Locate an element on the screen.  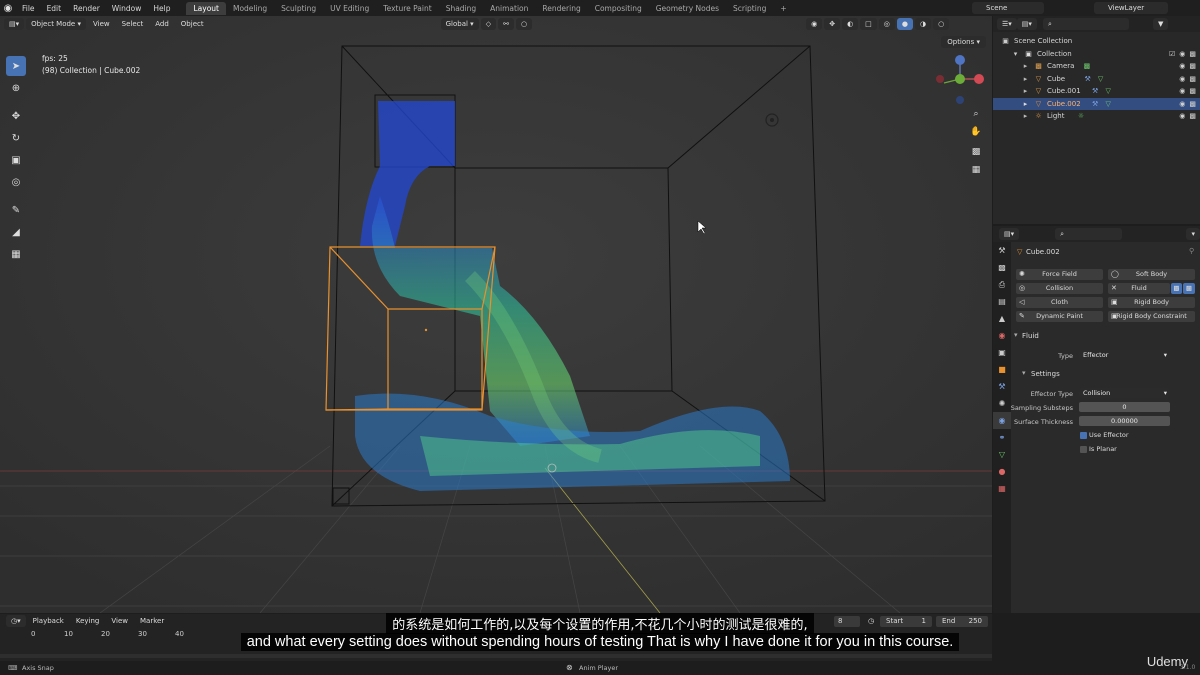
outliner-item-cube: ▸ ▽ Cube ⚒ ▽ ◉ ▩ is located at coordinates (1096, 79).